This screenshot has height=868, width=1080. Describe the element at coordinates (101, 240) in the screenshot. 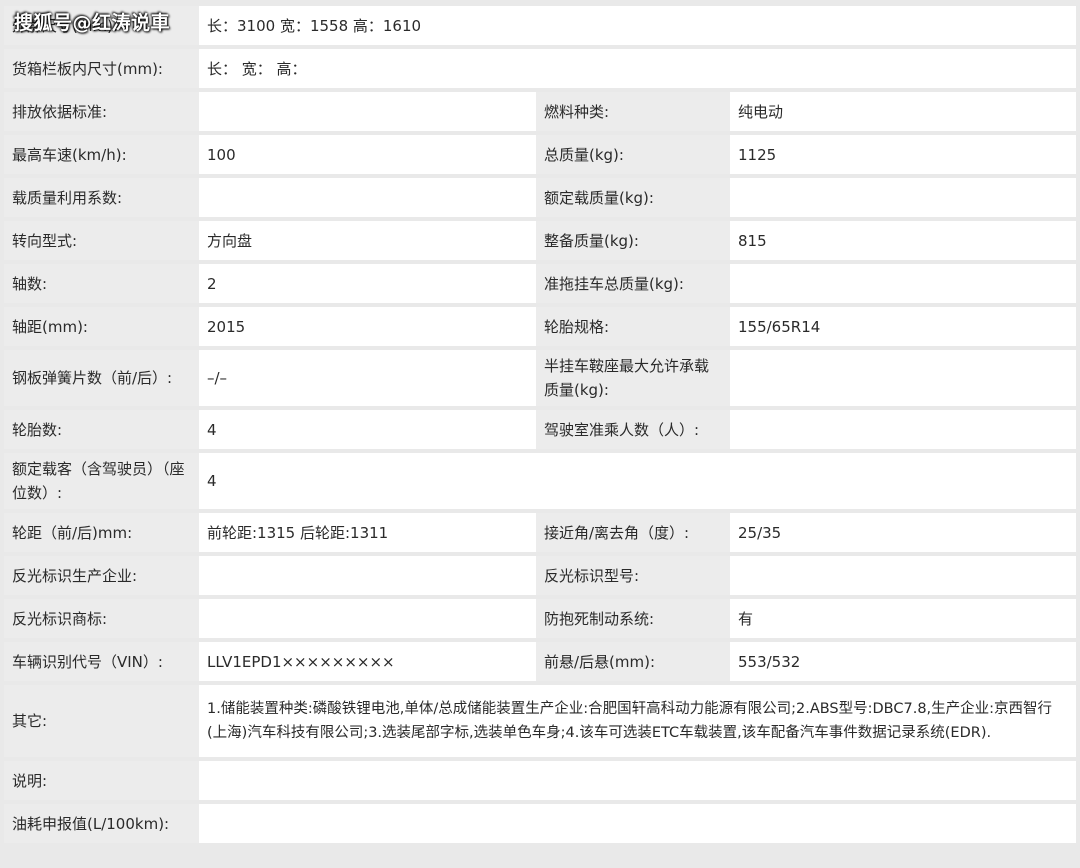

I see `row-label: 转向型式:` at that location.